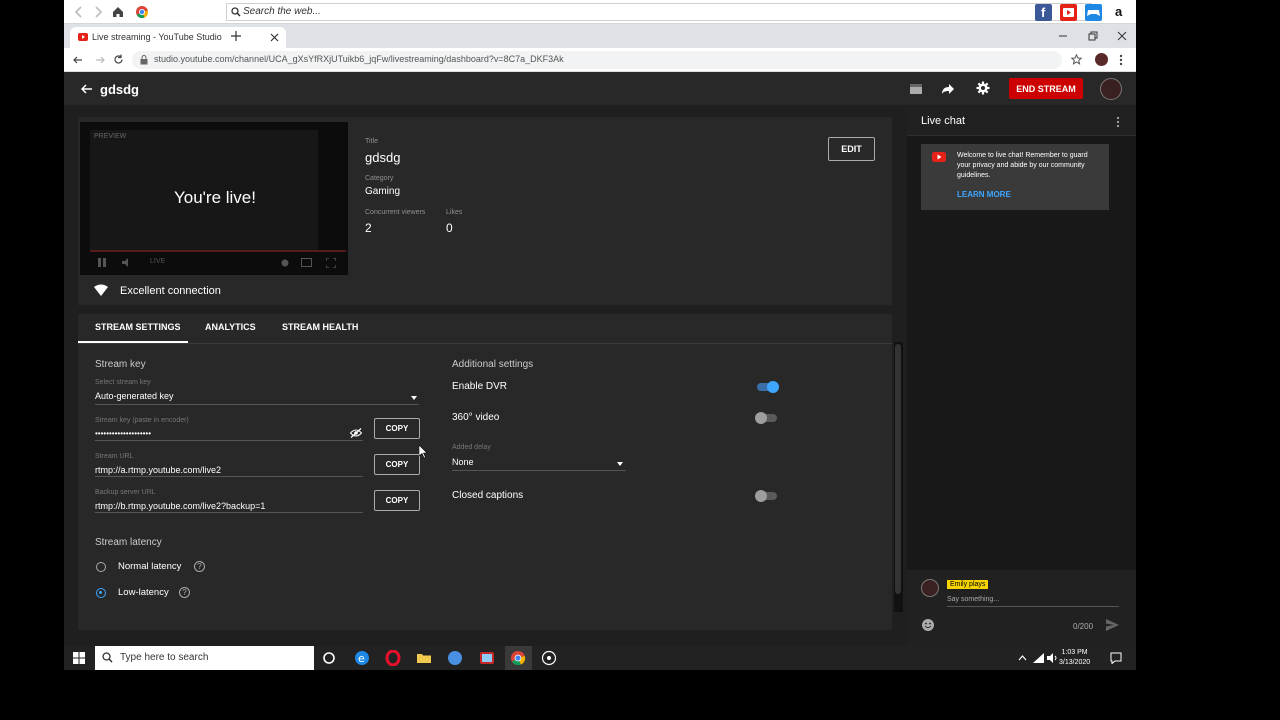 This screenshot has width=1280, height=720. What do you see at coordinates (984, 194) in the screenshot?
I see `learn-more-link: LEARN MORE` at bounding box center [984, 194].